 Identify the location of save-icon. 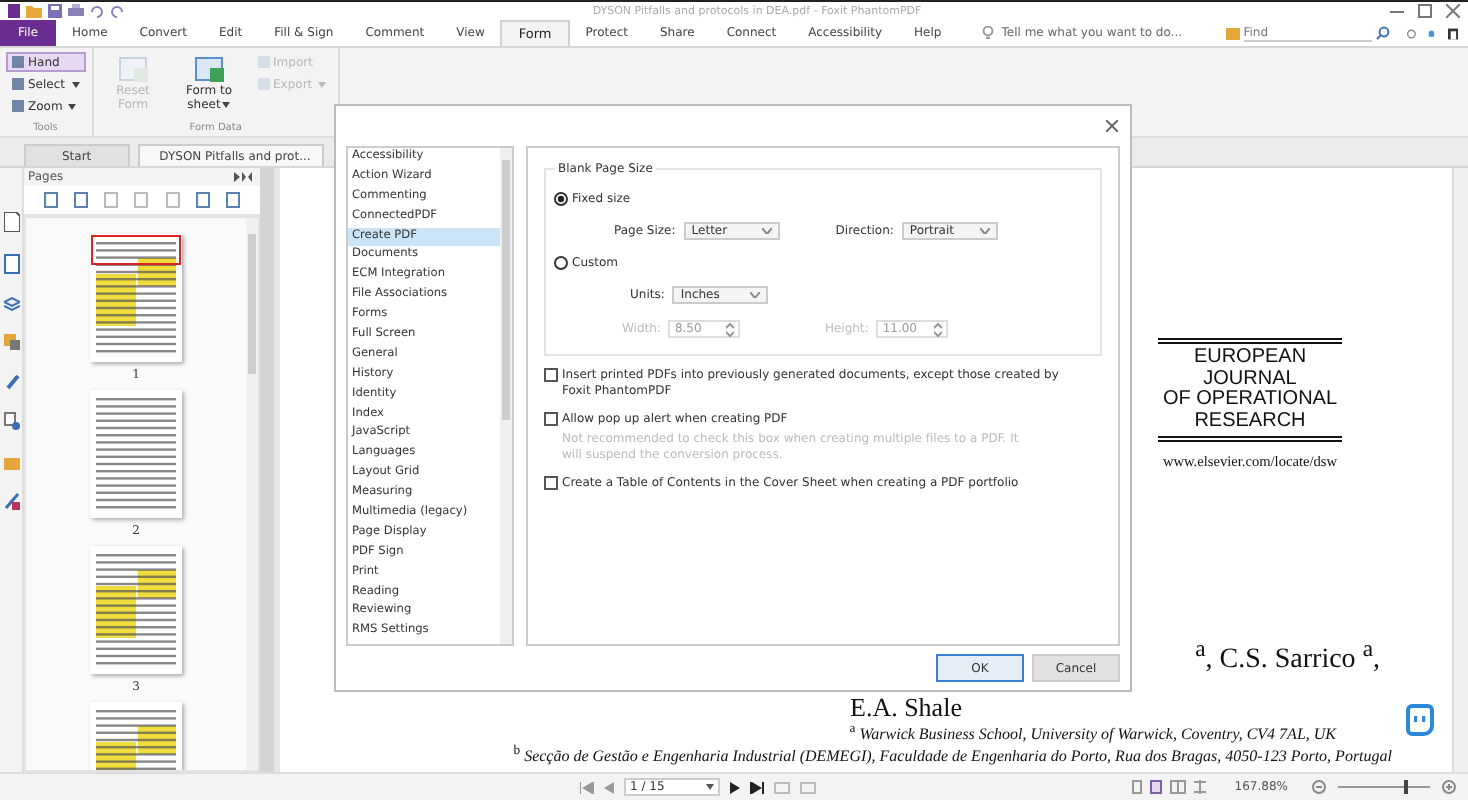
(55, 11).